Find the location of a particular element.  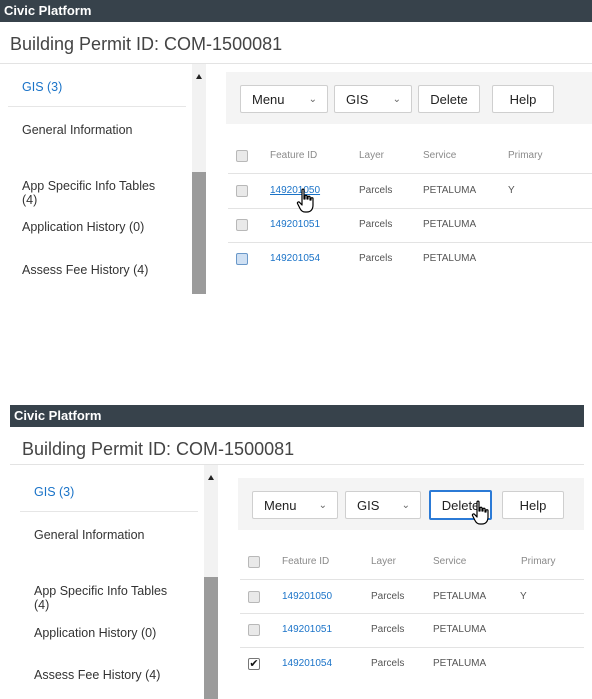

delete-button: Delete is located at coordinates (449, 99).